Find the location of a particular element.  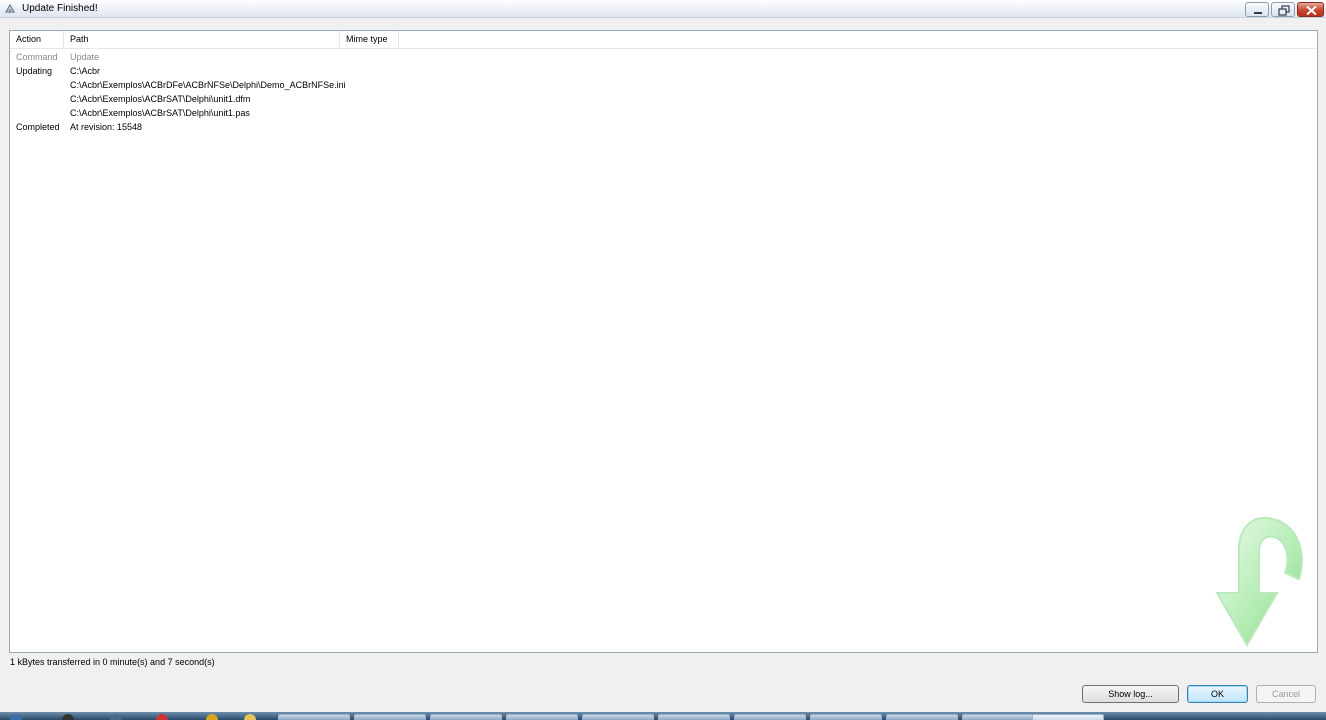

row-action: Updating is located at coordinates (34, 71).